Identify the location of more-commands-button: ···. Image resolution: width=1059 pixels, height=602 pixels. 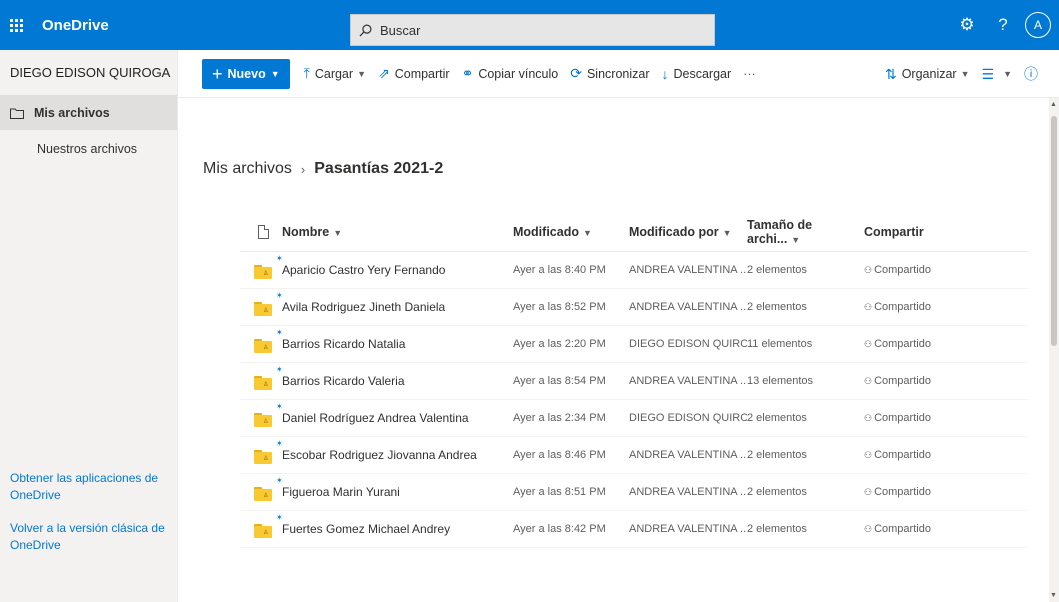
(749, 74).